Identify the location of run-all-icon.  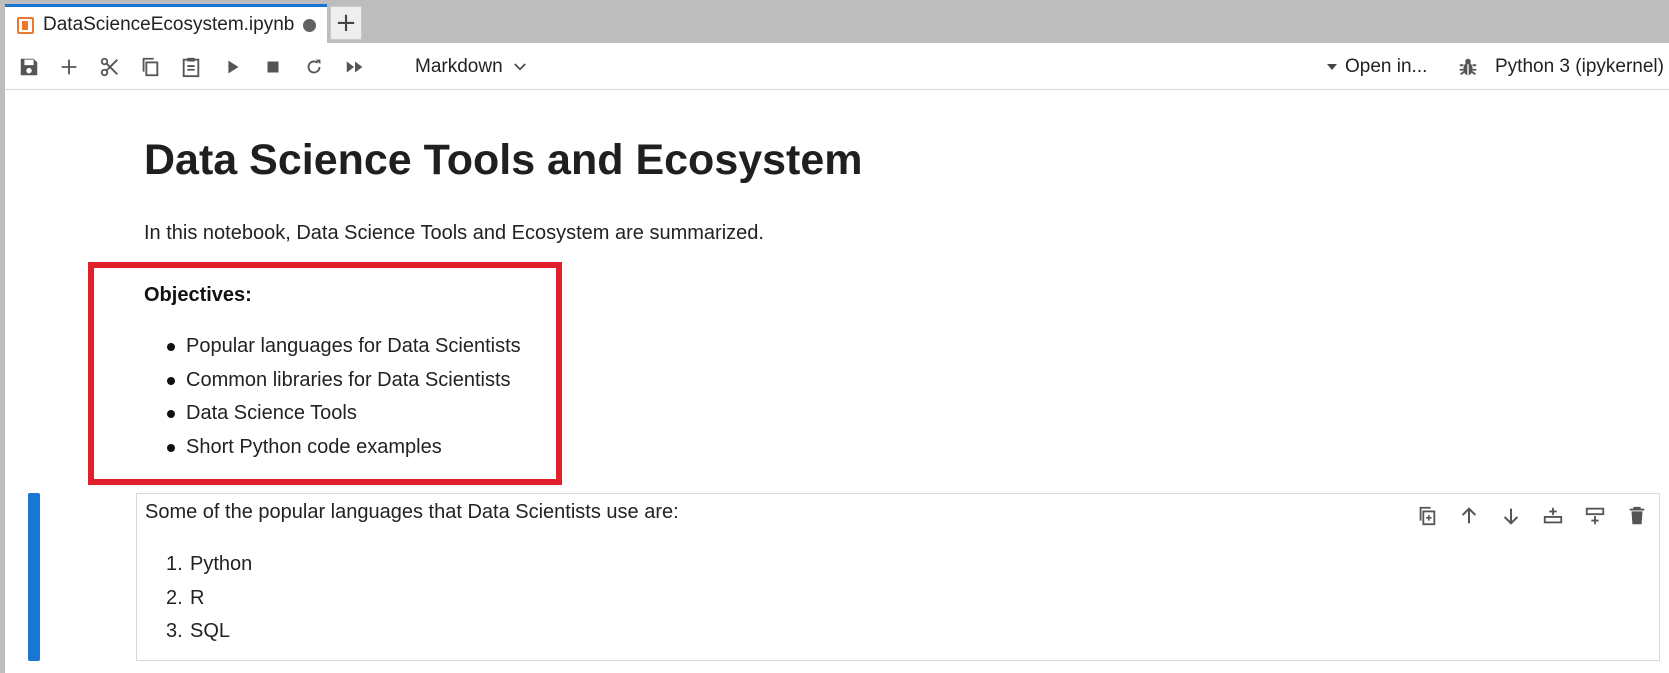
(355, 67).